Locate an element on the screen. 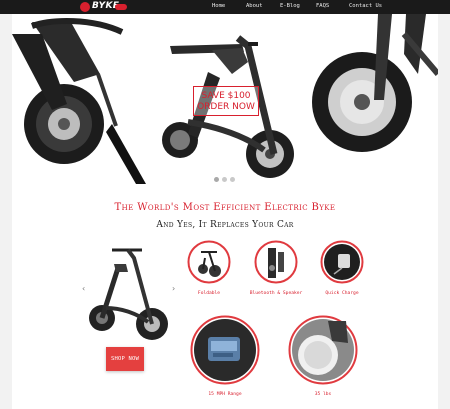 This screenshot has width=450, height=409. feature-label-bluetooth: Bluetooth & Speaker is located at coordinates (276, 293).